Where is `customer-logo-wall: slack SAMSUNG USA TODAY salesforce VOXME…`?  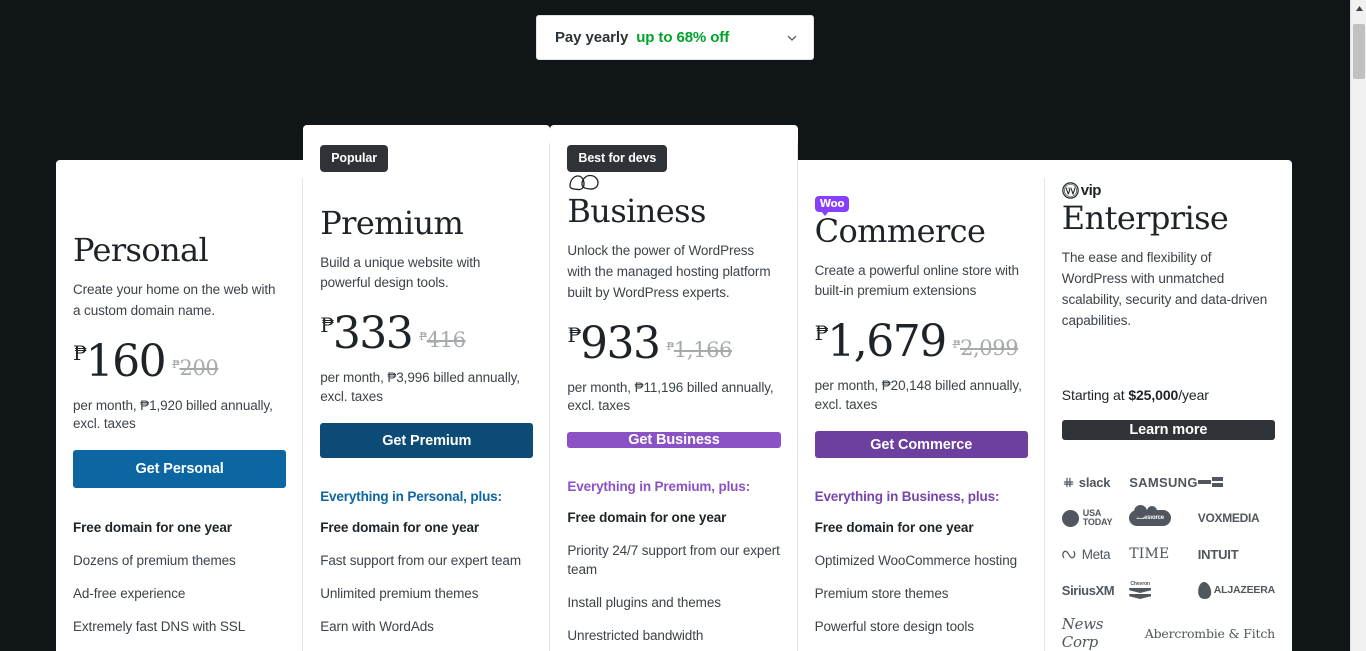
customer-logo-wall: slack SAMSUNG USA TODAY salesforce VOXME… is located at coordinates (1168, 561).